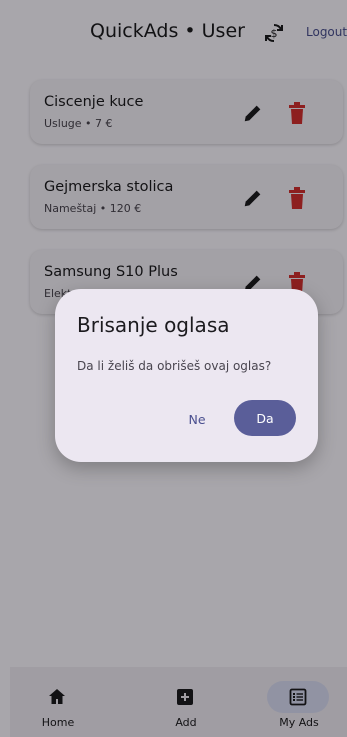  What do you see at coordinates (153, 325) in the screenshot?
I see `dialog-title: Brisanje oglasa` at bounding box center [153, 325].